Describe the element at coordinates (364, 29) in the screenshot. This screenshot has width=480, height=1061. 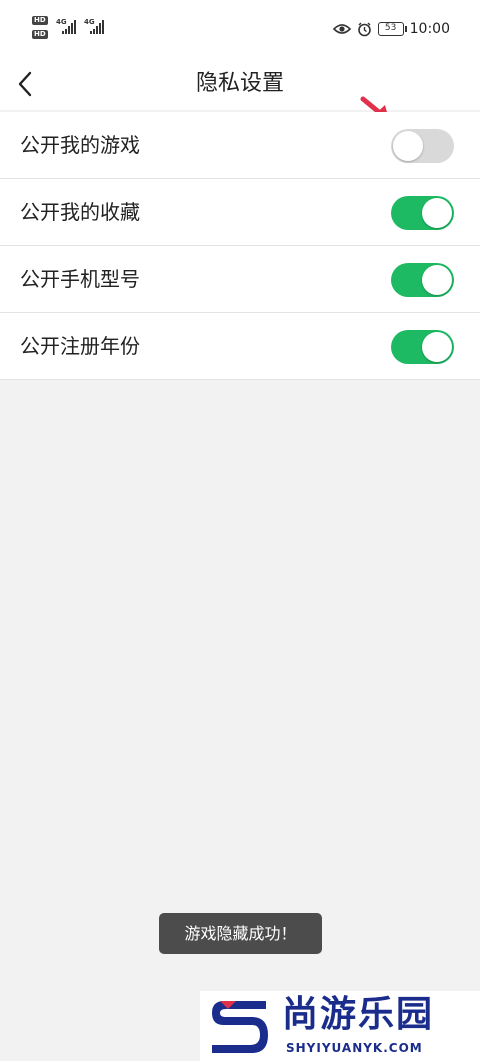
I see `alarm-icon` at that location.